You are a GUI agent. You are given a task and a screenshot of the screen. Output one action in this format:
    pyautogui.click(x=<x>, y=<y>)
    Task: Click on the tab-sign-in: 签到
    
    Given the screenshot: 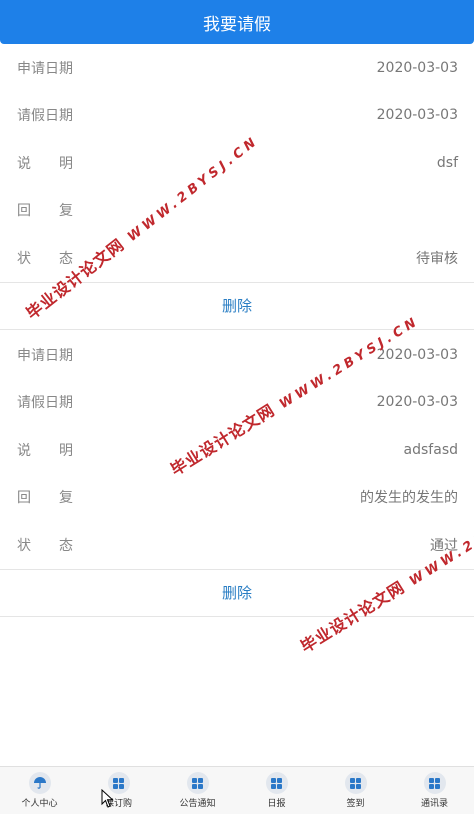 What is the action you would take?
    pyautogui.click(x=355, y=790)
    